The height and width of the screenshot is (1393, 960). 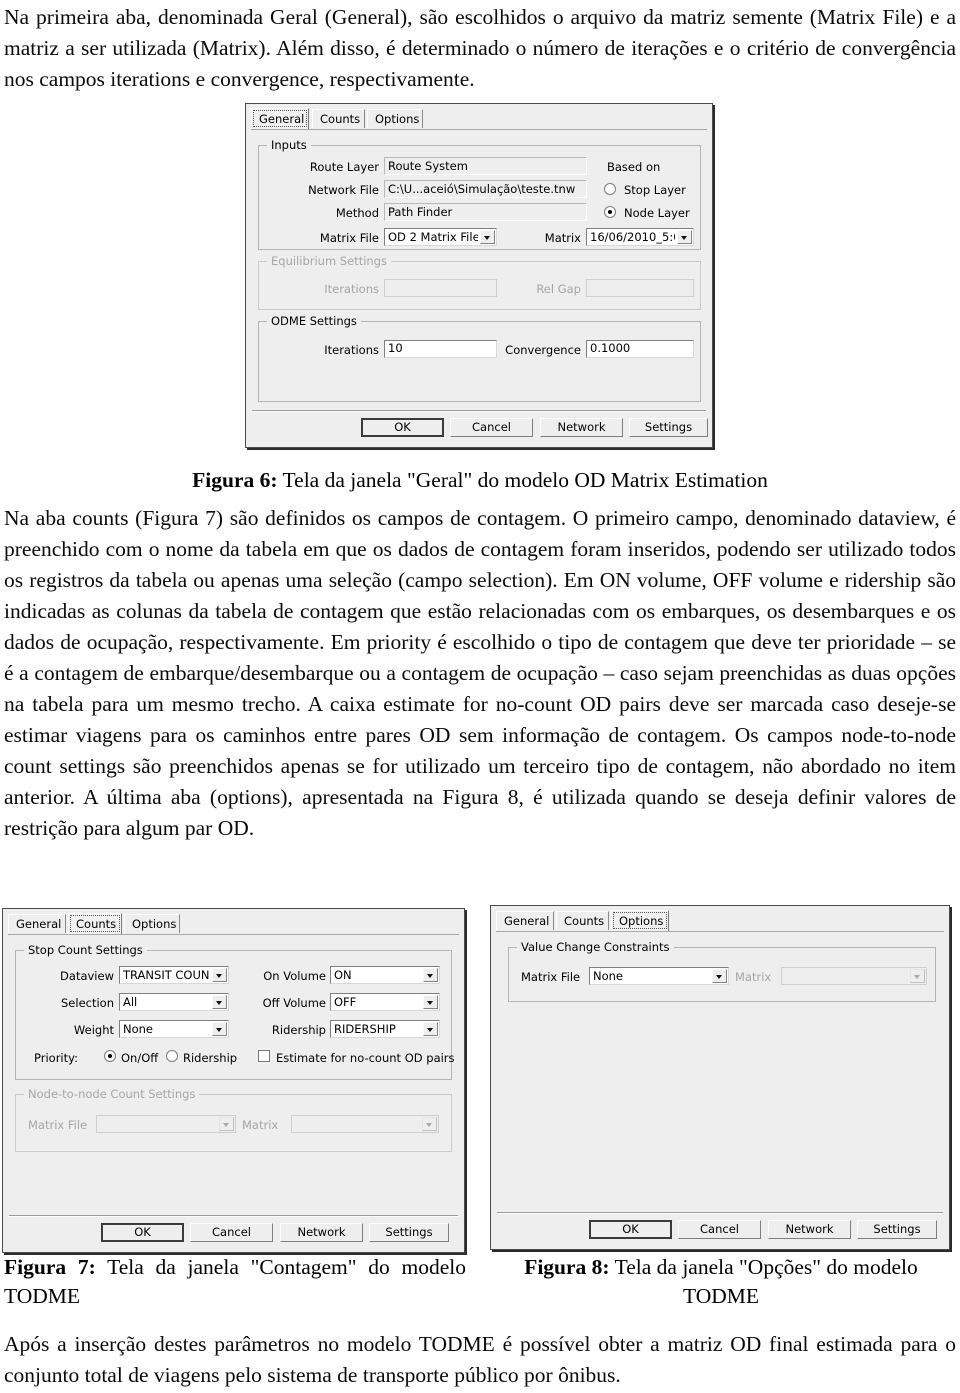 What do you see at coordinates (314, 321) in the screenshot?
I see `figure6-odme-group-label: ODME Settings` at bounding box center [314, 321].